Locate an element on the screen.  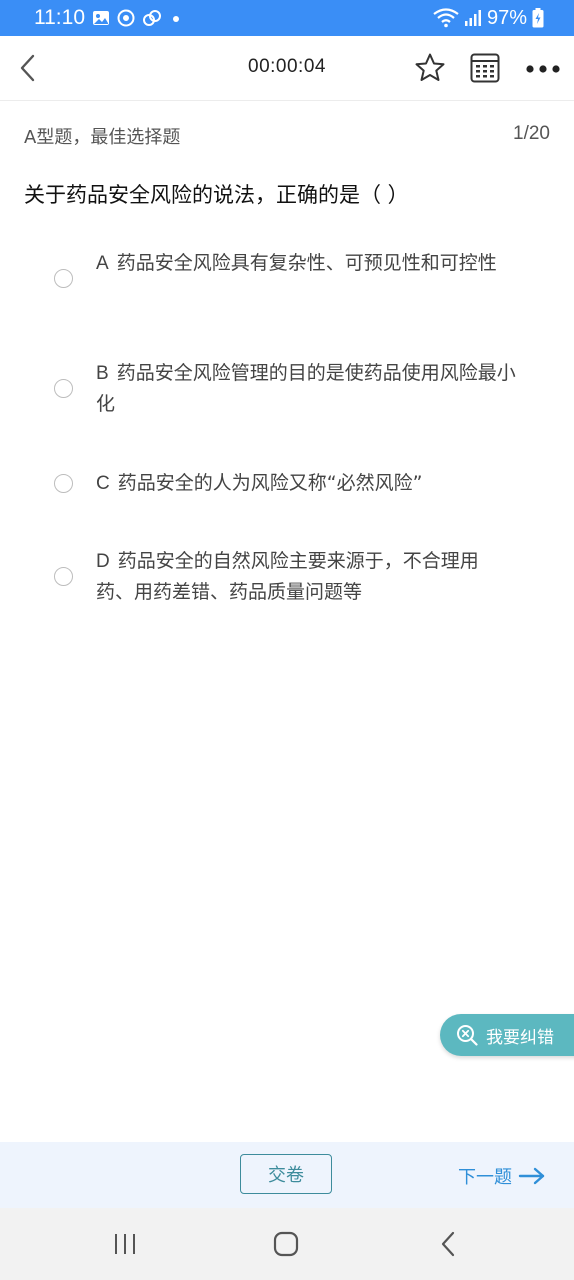
status-icons-right: 97% is located at coordinates (488, 18).